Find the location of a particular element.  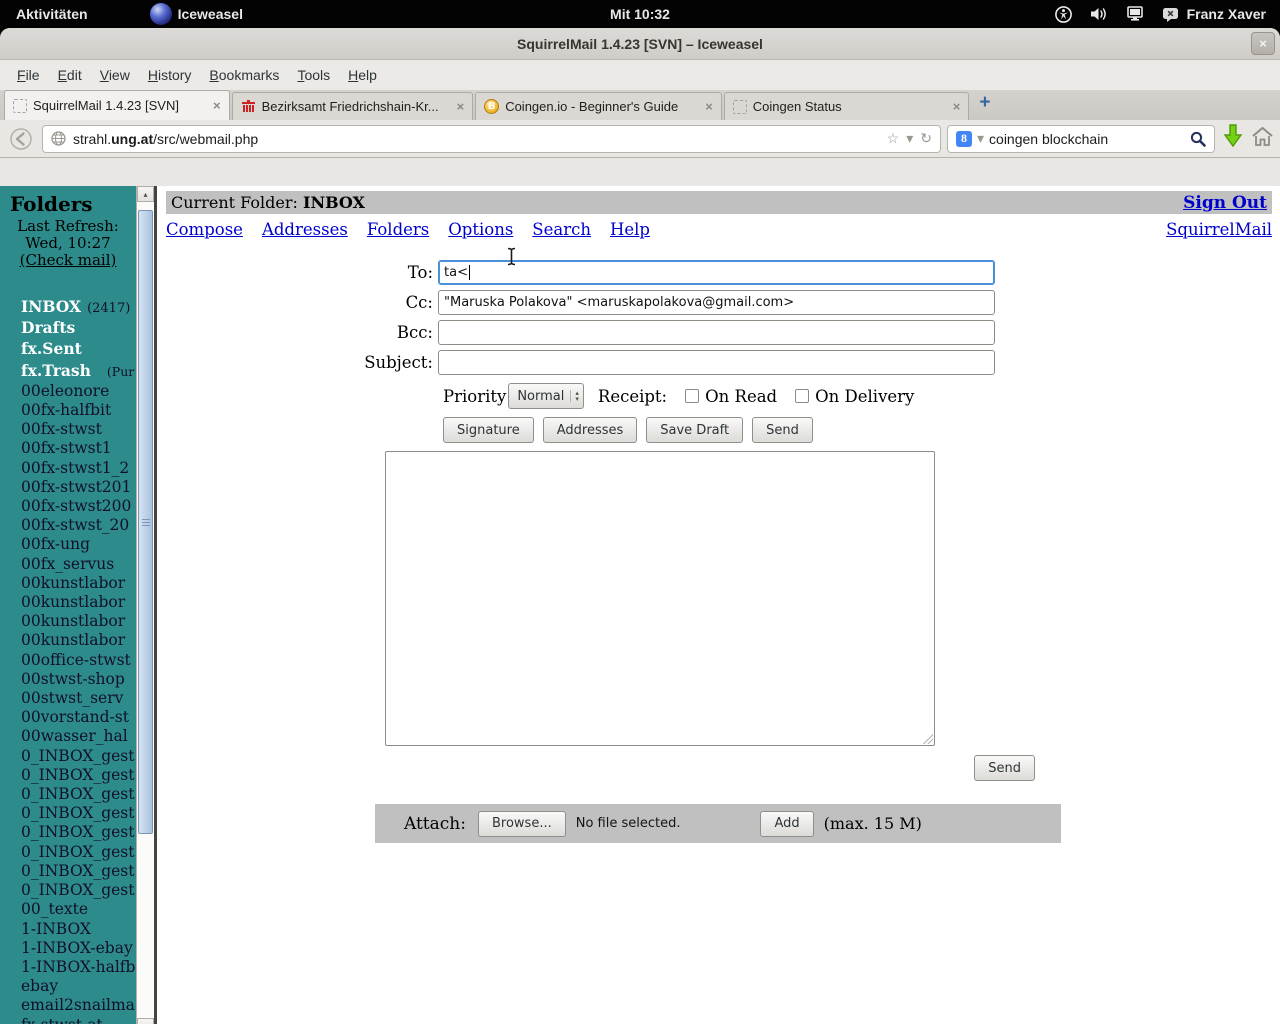

new-tab-button: + is located at coordinates (984, 105).